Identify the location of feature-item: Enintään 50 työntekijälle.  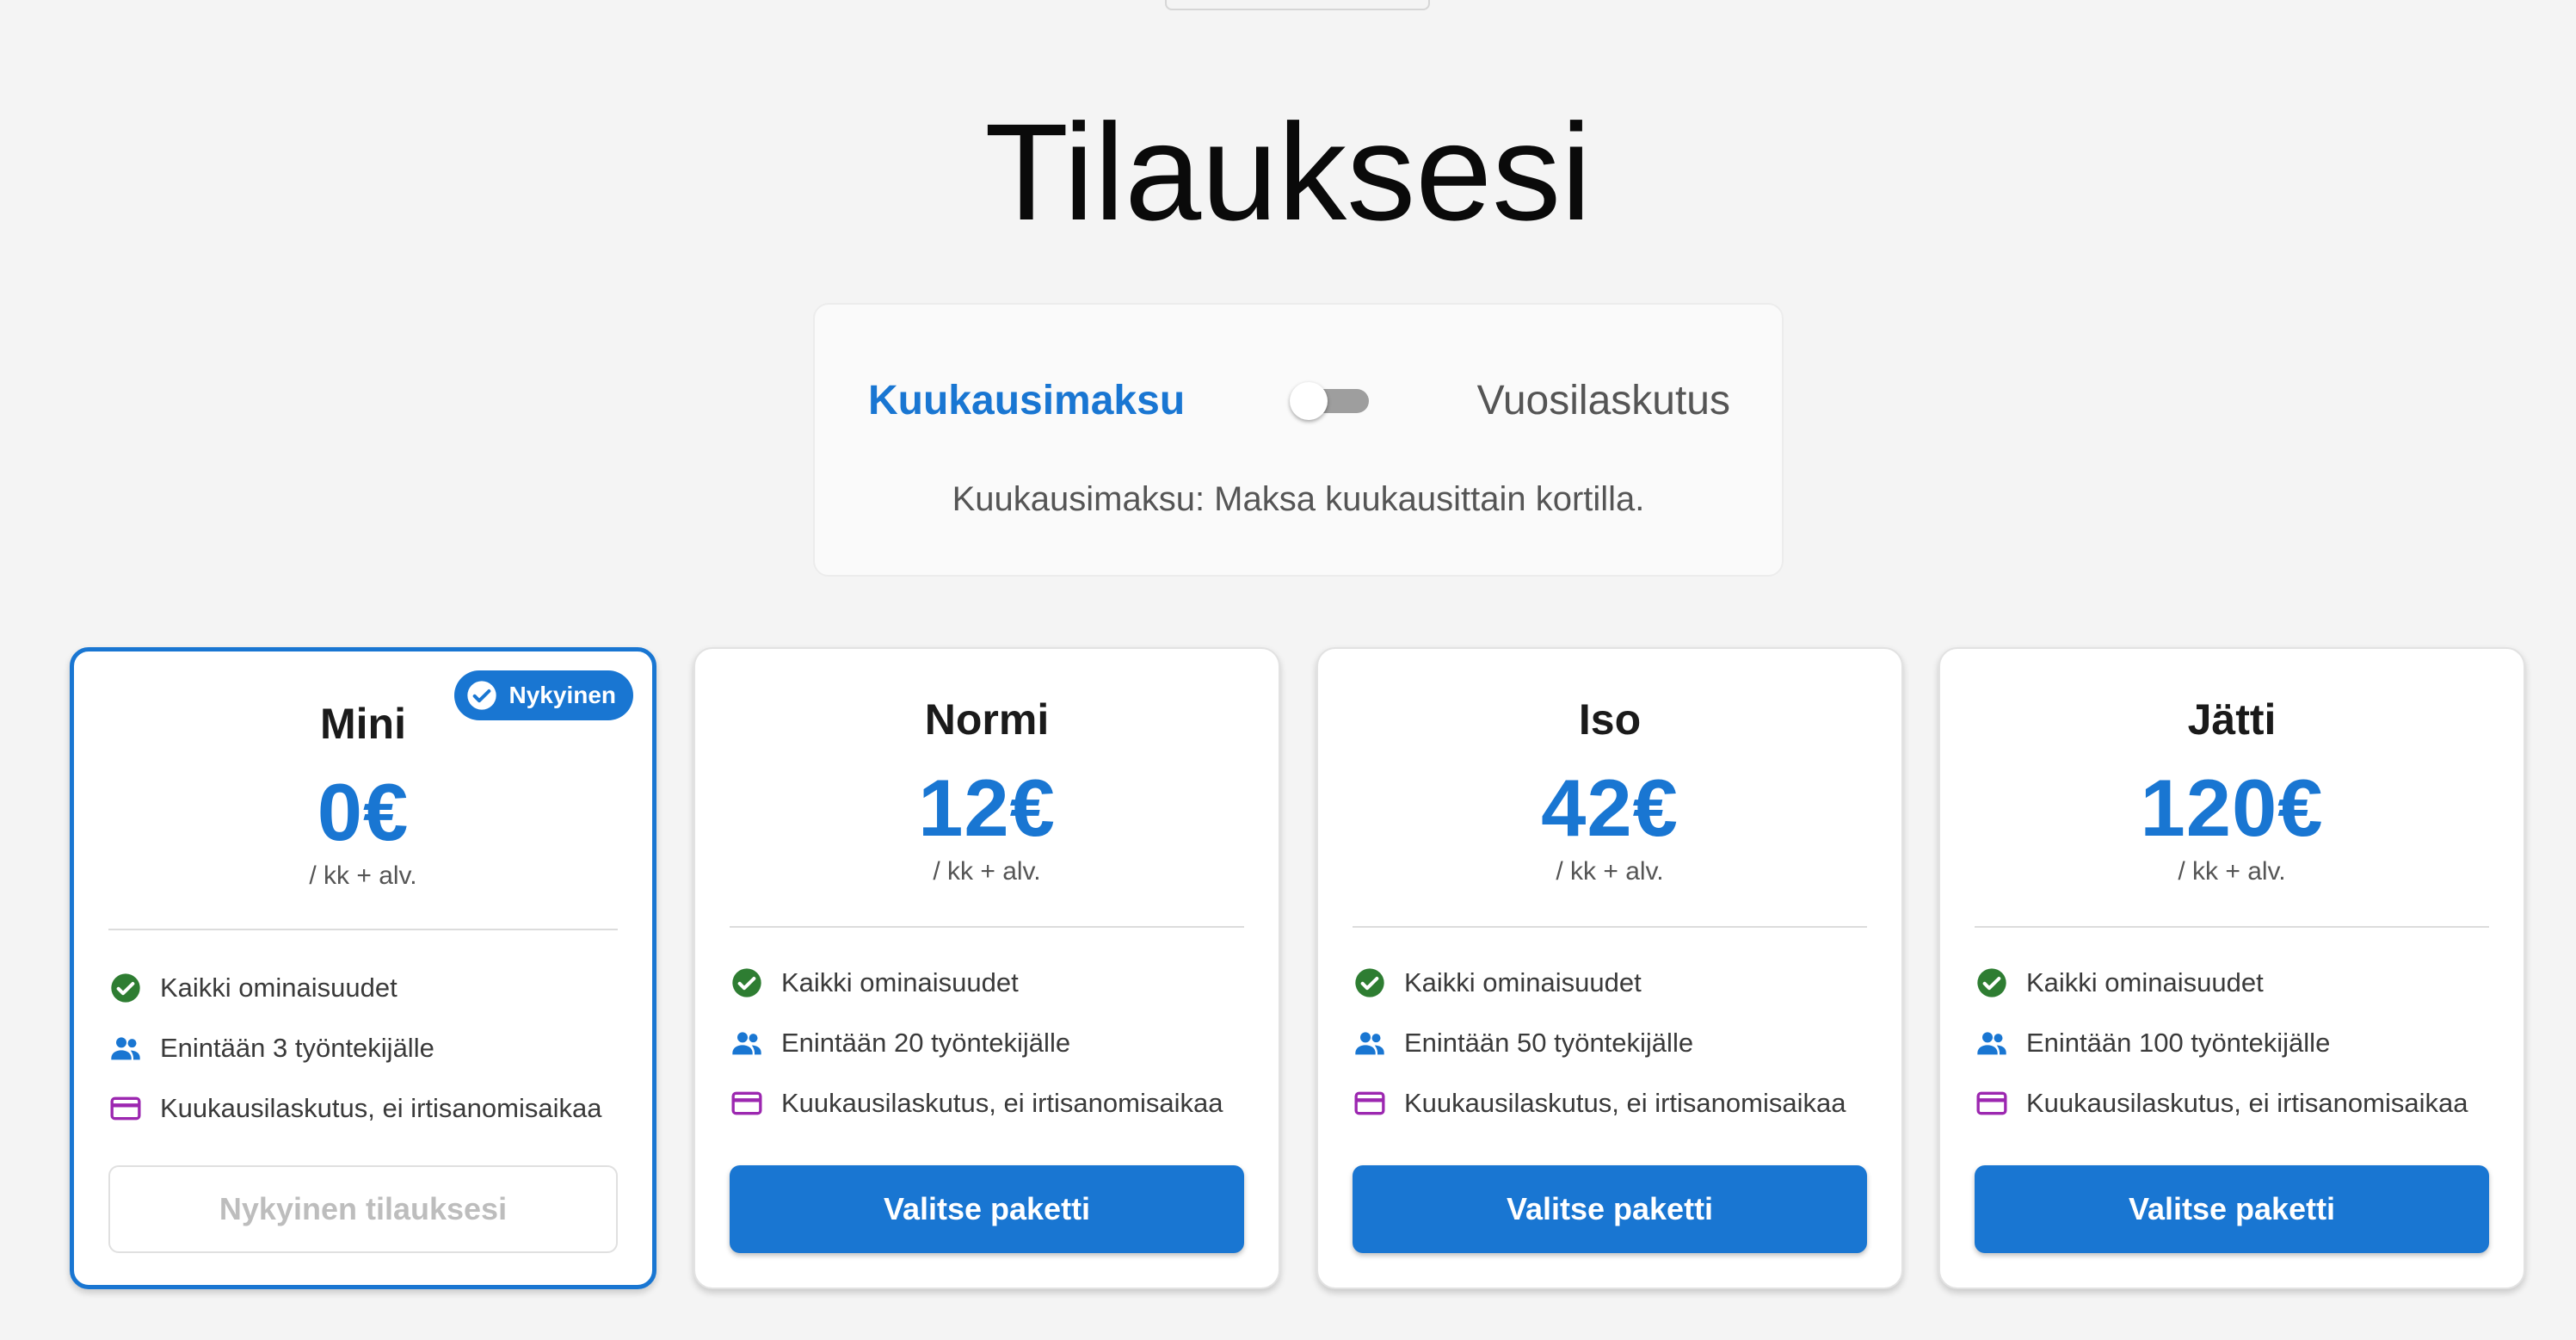
(1619, 1043).